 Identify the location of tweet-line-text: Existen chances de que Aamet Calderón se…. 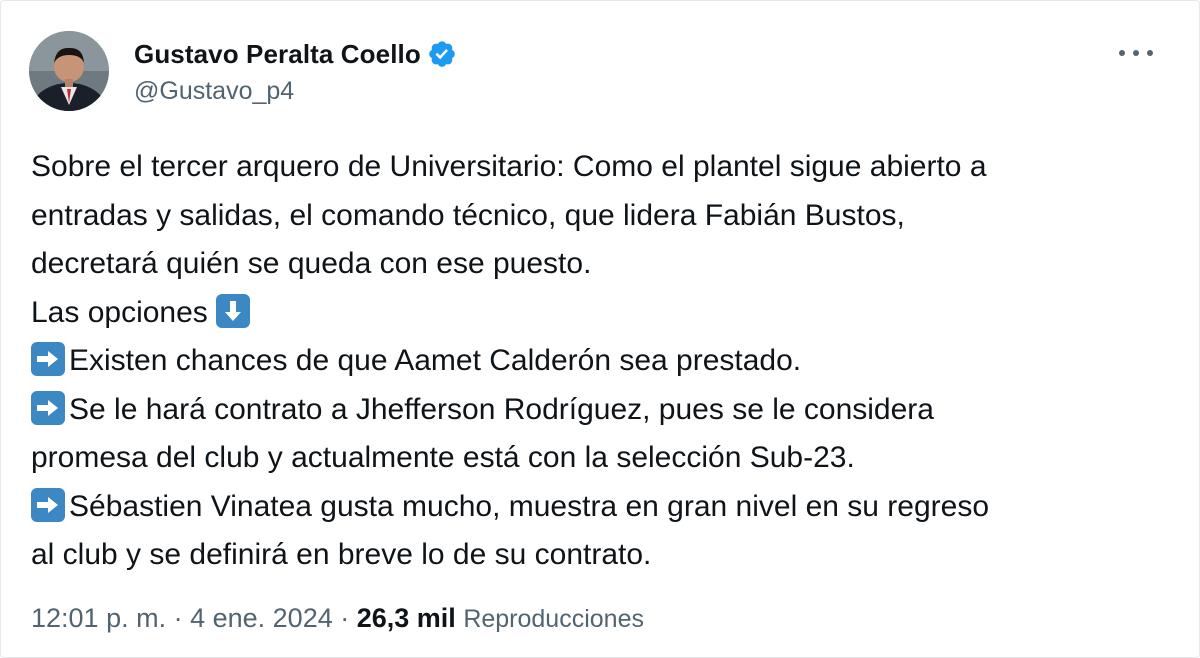
(435, 360).